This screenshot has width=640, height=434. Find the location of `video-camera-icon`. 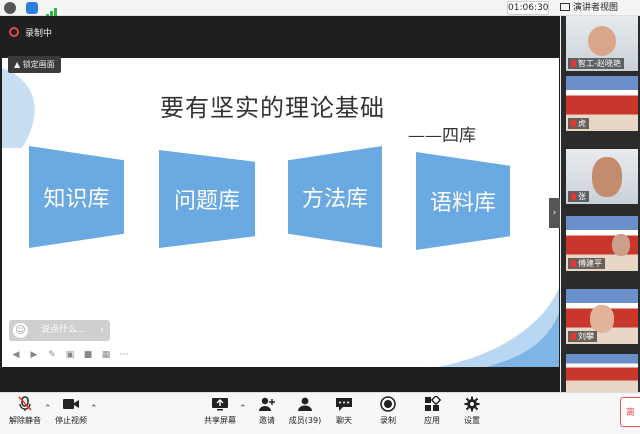

video-camera-icon is located at coordinates (71, 404).